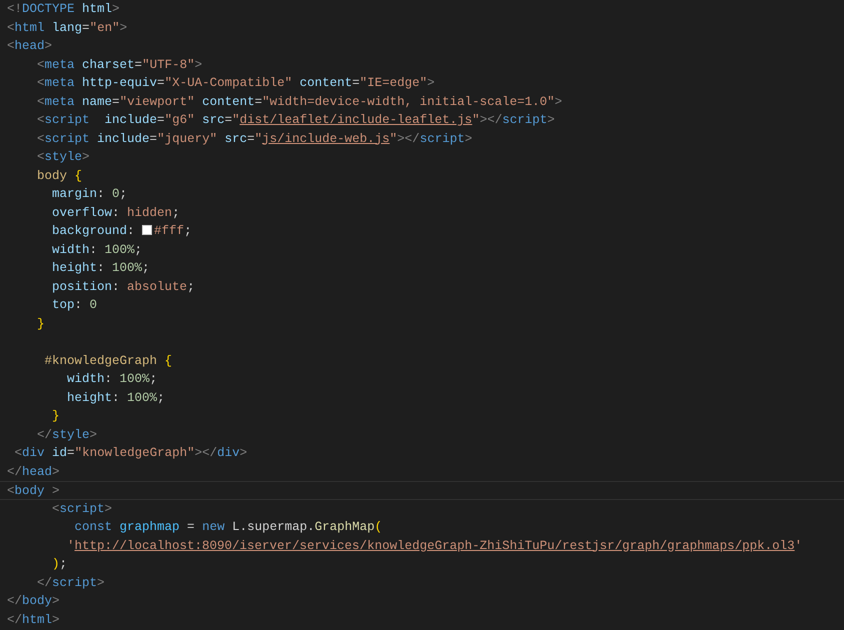 The width and height of the screenshot is (844, 630). I want to click on code-line: 'http://localhost:8090/iserver/services/knowledgeGraph-ZhiShiTuPu/restjsr/graph/graphmaps/ppk.ol3', so click(435, 546).